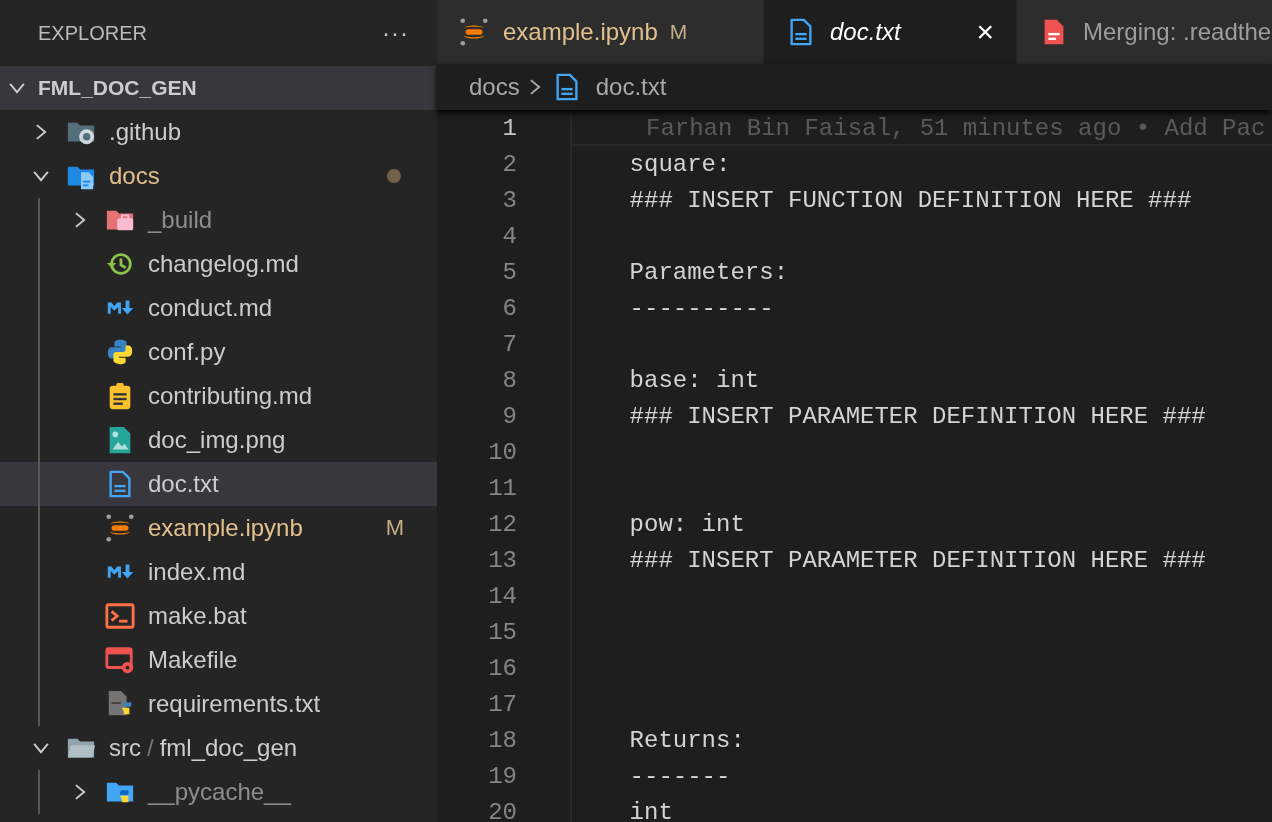 Image resolution: width=1272 pixels, height=822 pixels. I want to click on file-row: requirements.txt, so click(218, 704).